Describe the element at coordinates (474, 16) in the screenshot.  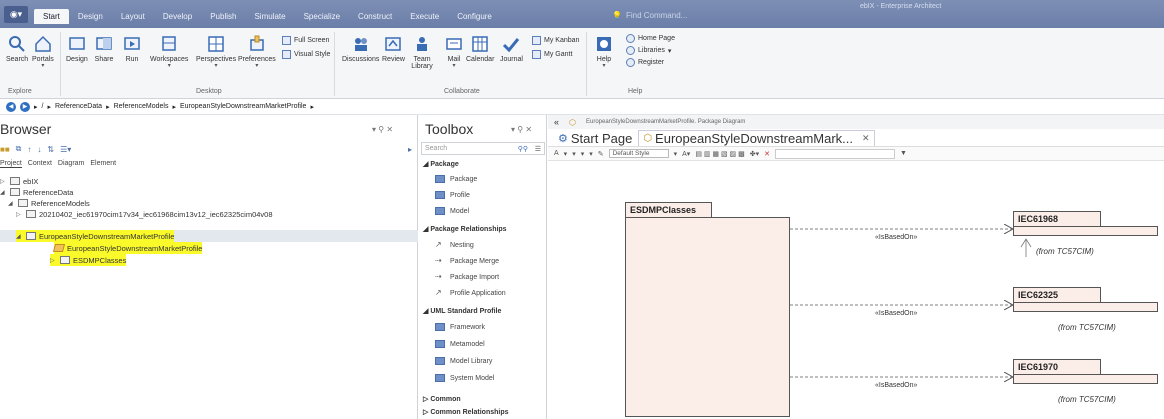
I see `tab-configure: Configure` at that location.